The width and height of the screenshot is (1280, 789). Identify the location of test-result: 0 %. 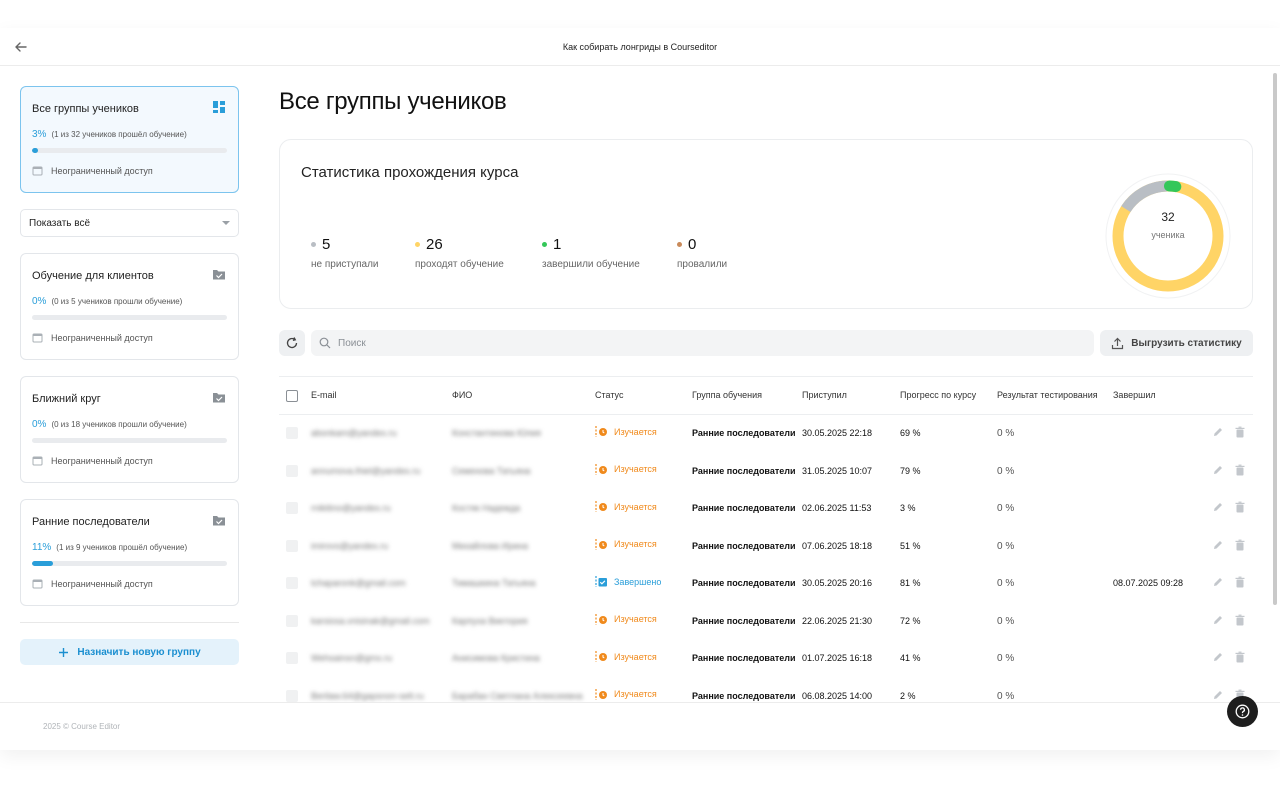
(1006, 546).